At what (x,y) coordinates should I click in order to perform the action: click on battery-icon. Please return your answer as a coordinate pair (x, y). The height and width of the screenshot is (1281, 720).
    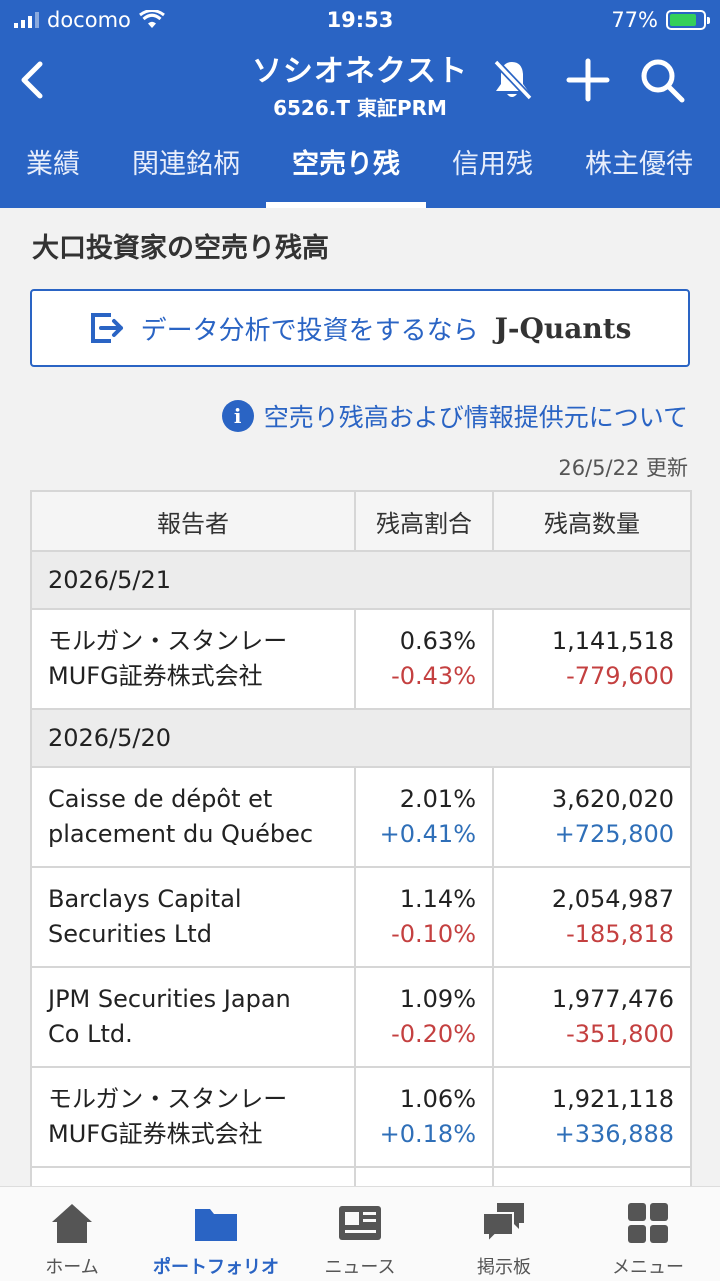
    Looking at the image, I should click on (688, 20).